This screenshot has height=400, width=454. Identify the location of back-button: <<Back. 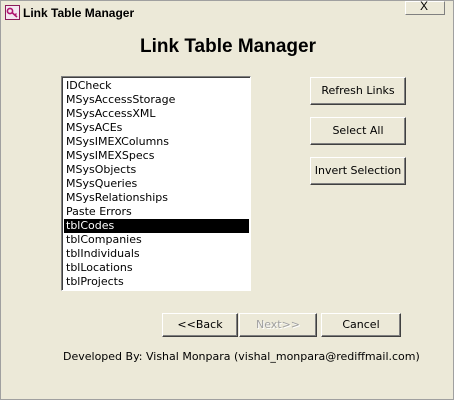
(200, 325).